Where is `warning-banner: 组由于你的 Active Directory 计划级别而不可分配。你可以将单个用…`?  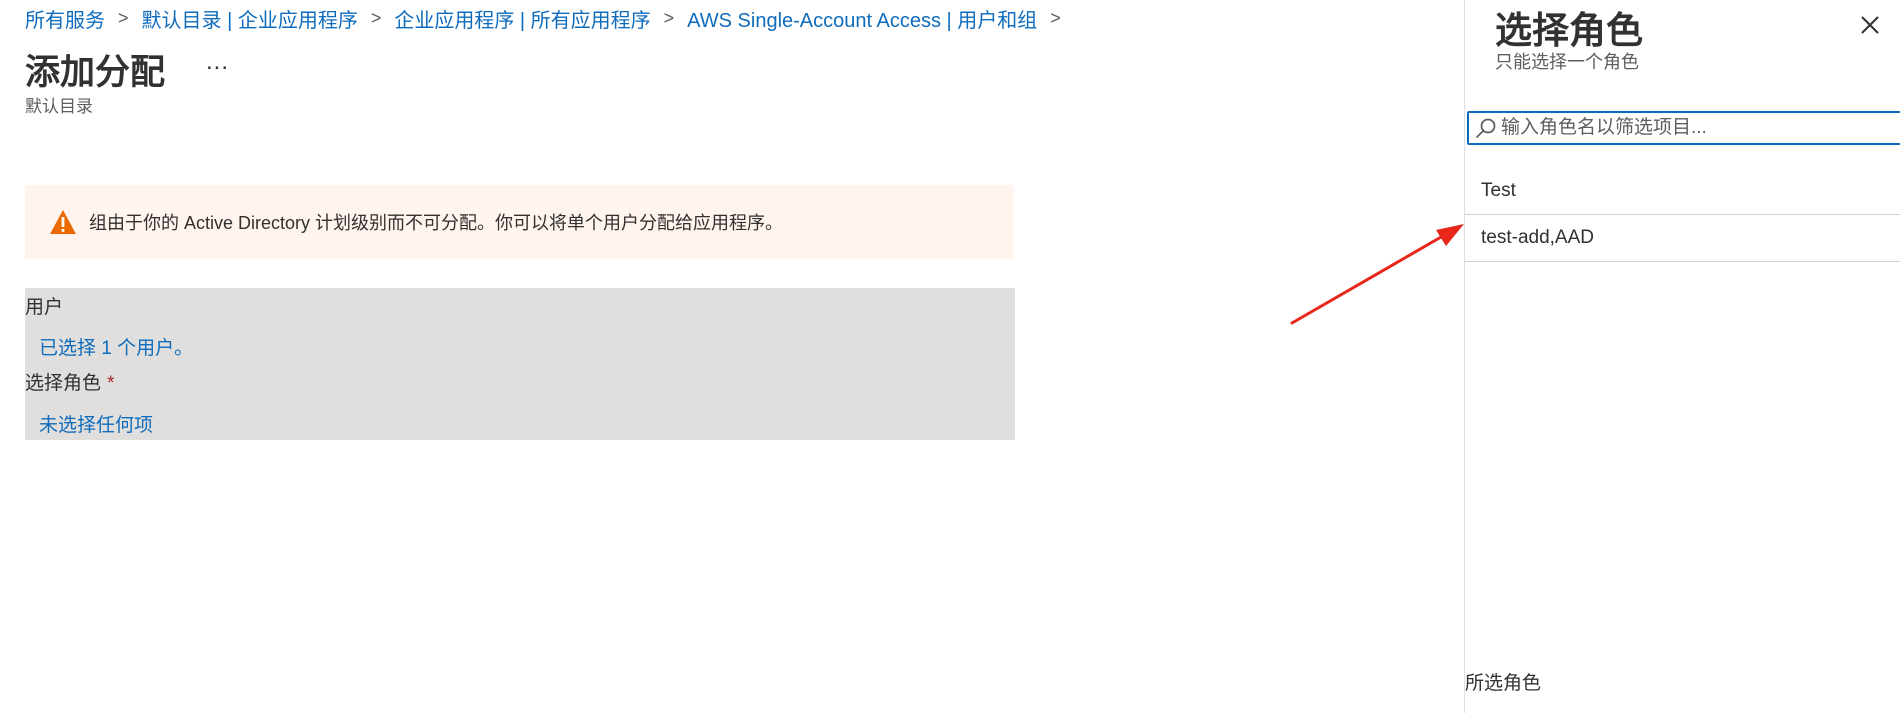
warning-banner: 组由于你的 Active Directory 计划级别而不可分配。你可以将单个用… is located at coordinates (519, 222).